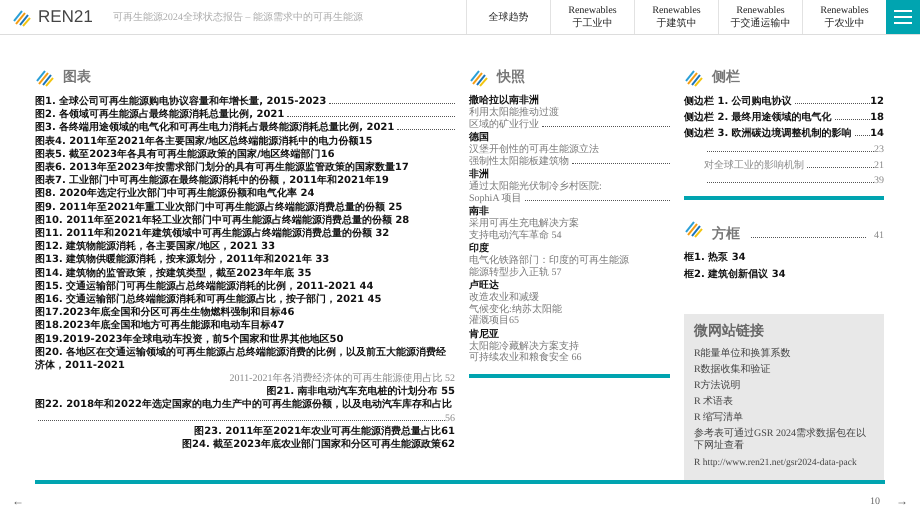 Image resolution: width=920 pixels, height=518 pixels. I want to click on snapshot-link: 可持续农业和粮食安全 66, so click(525, 358).